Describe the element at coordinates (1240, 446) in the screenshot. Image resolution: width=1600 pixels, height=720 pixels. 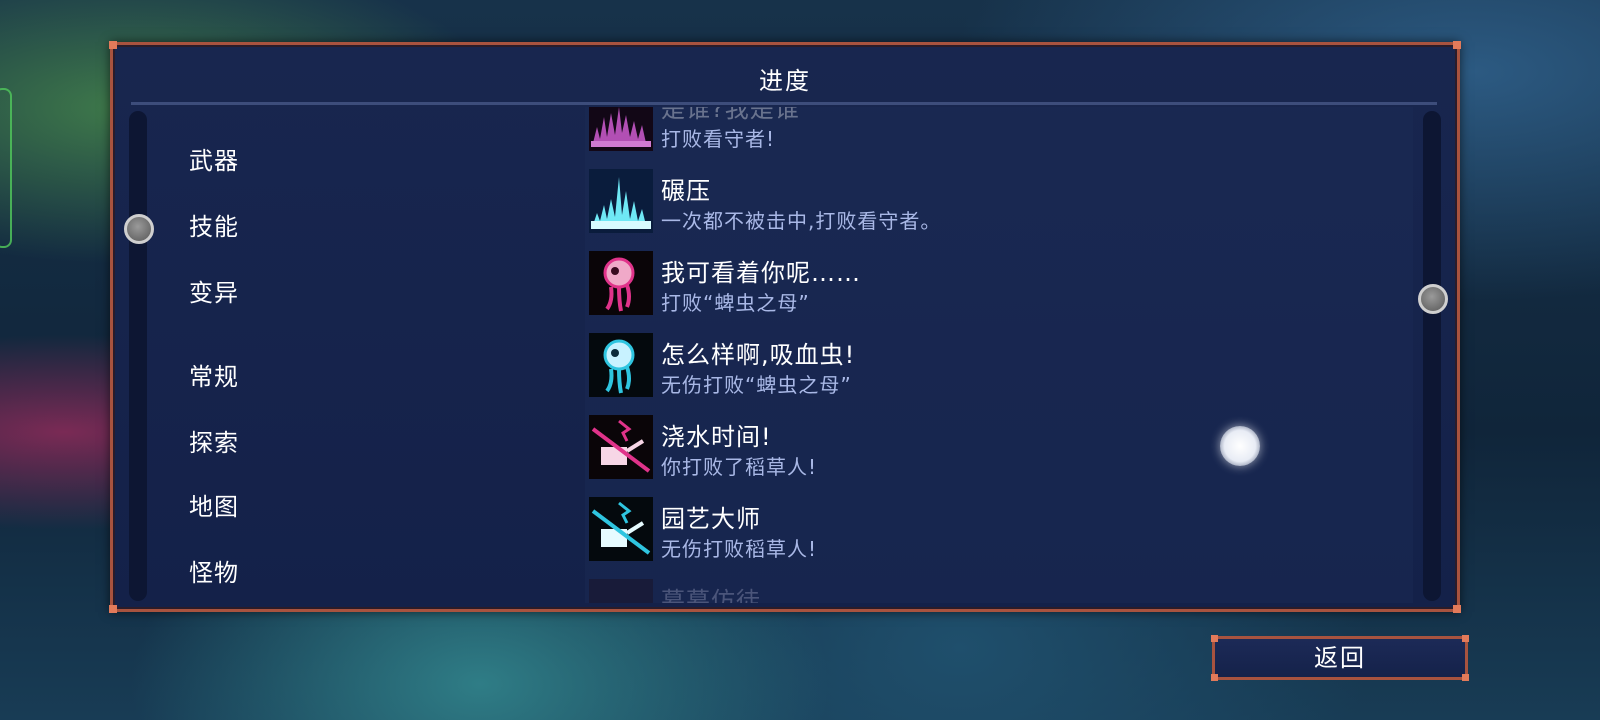
I see `cursor-pointer` at that location.